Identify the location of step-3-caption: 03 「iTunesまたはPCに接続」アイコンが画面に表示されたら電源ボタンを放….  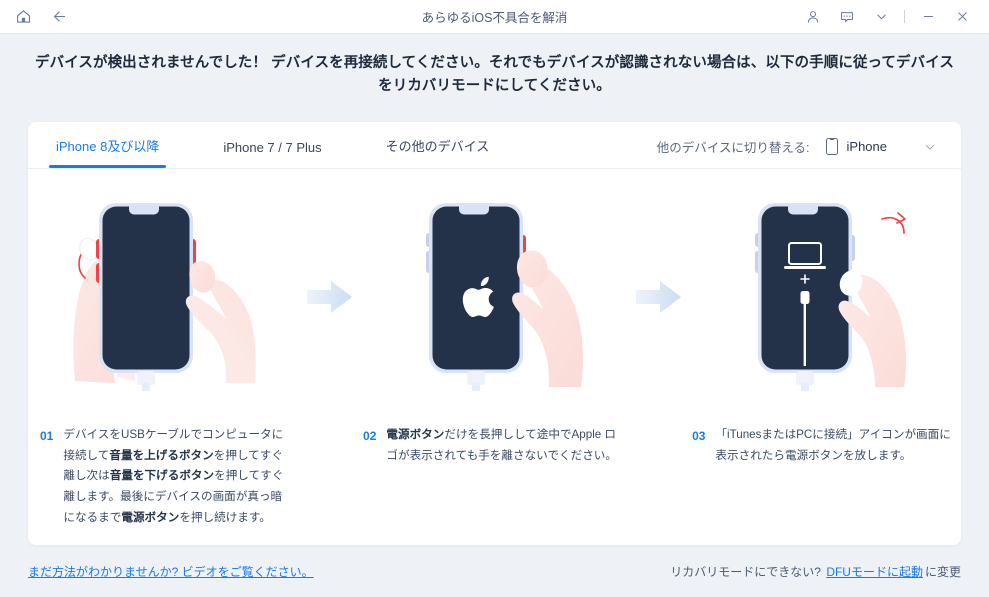
(823, 428).